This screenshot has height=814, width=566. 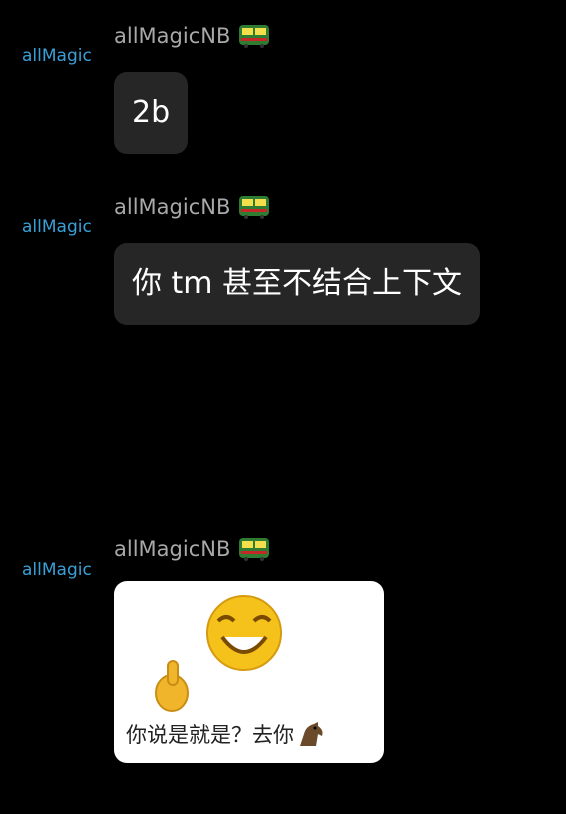 What do you see at coordinates (172, 686) in the screenshot?
I see `thumbs-up-icon` at bounding box center [172, 686].